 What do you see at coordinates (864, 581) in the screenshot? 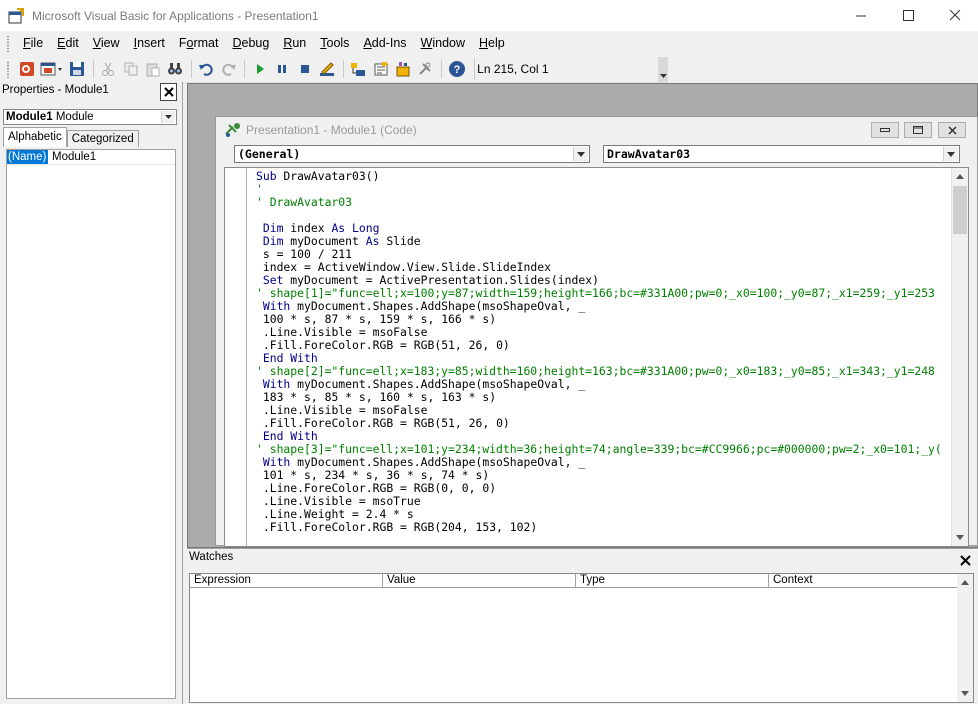
I see `column-header-context: Context` at bounding box center [864, 581].